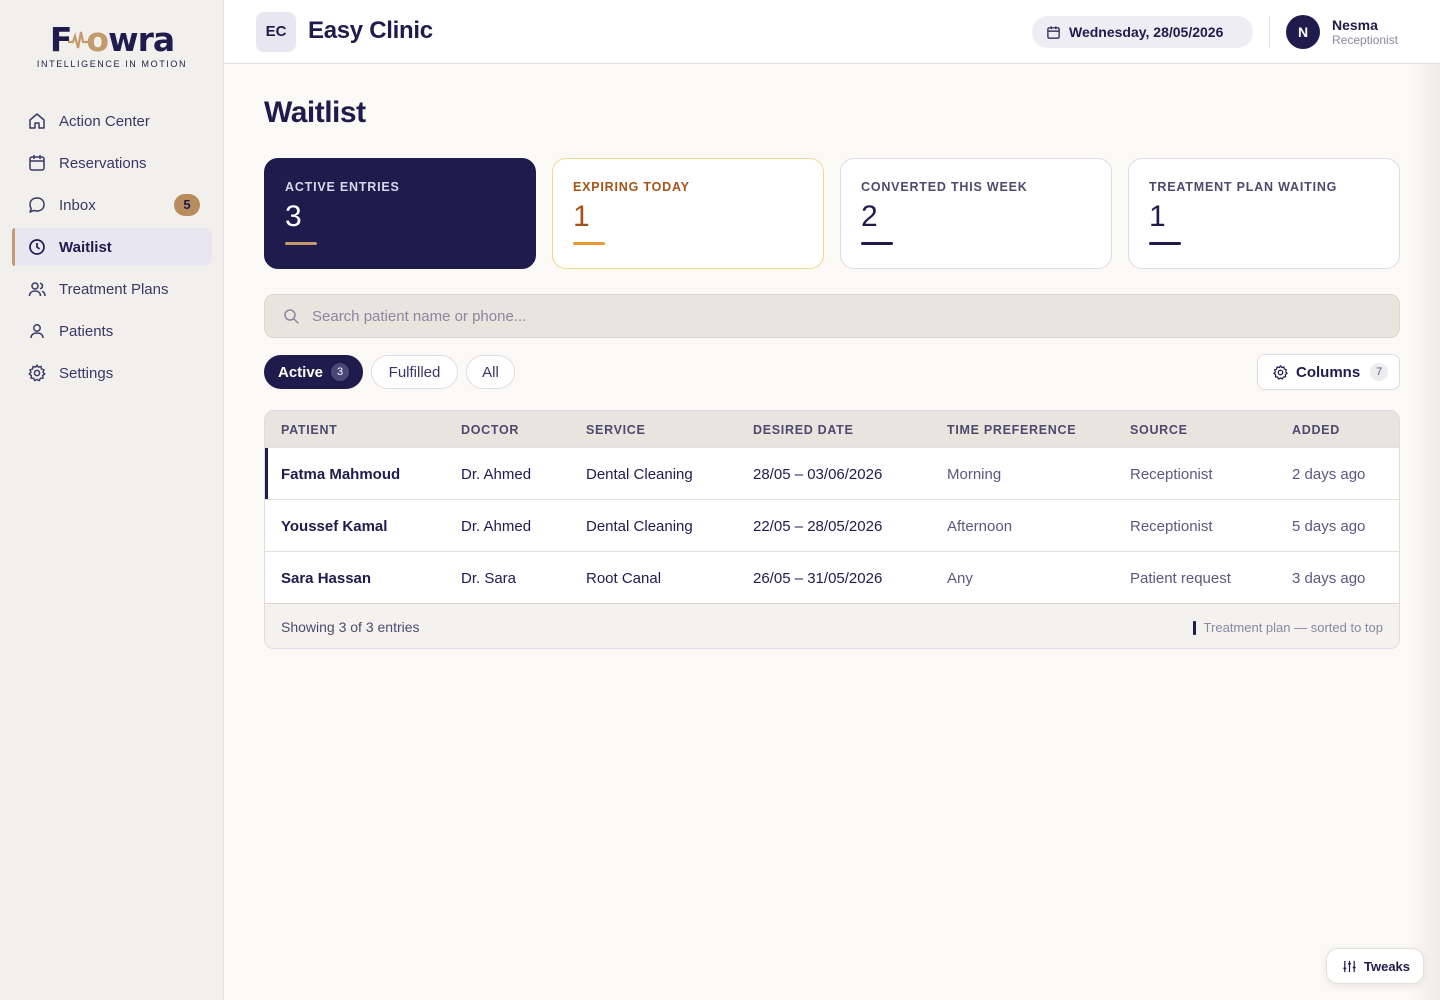  What do you see at coordinates (300, 372) in the screenshot?
I see `filter-label: Active` at bounding box center [300, 372].